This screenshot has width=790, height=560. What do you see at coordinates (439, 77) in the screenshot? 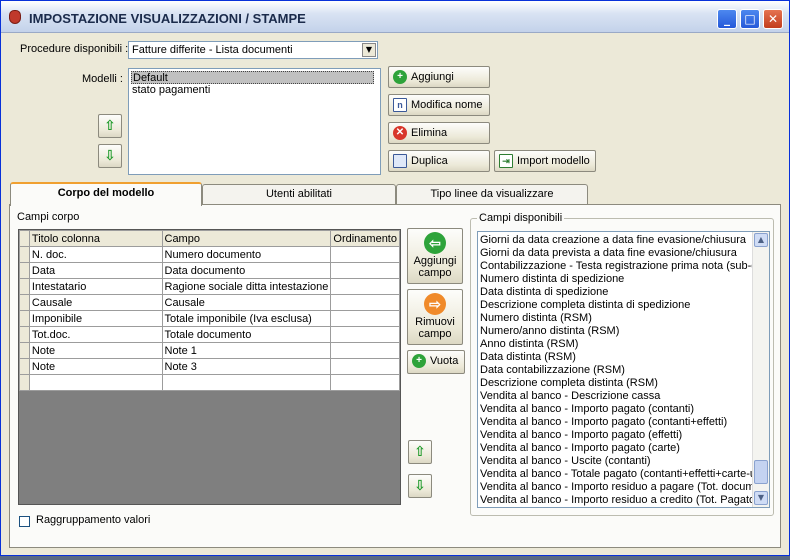
I see `aggiungi-button: + Aggiungi` at bounding box center [439, 77].